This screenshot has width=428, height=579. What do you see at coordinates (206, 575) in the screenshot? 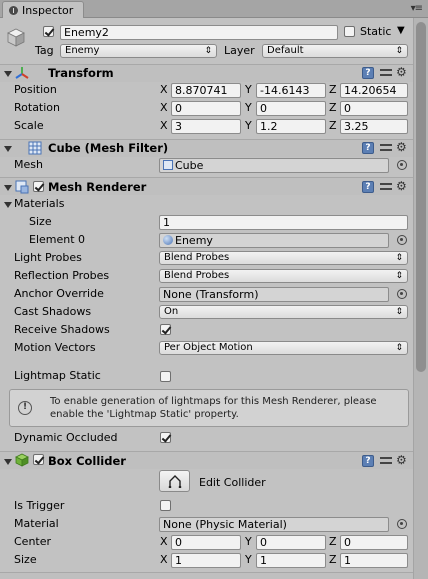
I see `next-component-header` at bounding box center [206, 575].